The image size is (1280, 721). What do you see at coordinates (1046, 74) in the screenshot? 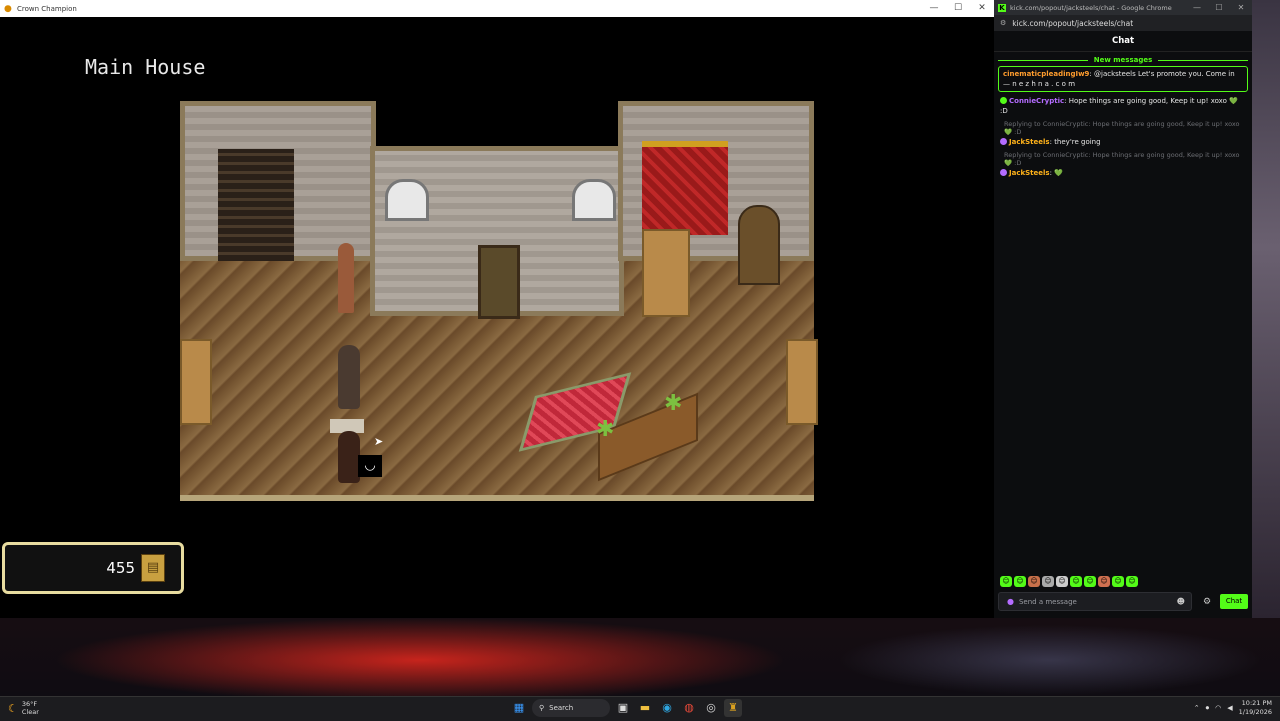
I see `chat-username: cinematicpleadingIw9` at bounding box center [1046, 74].